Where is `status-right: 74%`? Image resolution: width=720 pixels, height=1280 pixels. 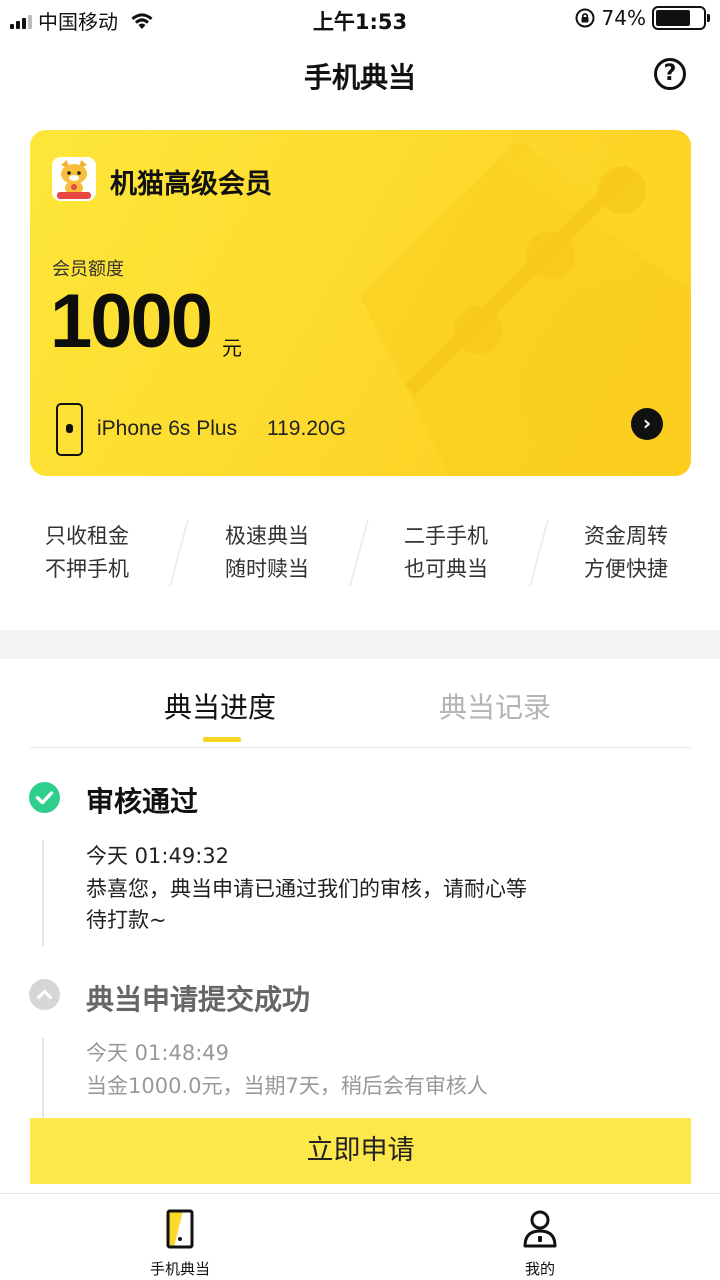 status-right: 74% is located at coordinates (642, 18).